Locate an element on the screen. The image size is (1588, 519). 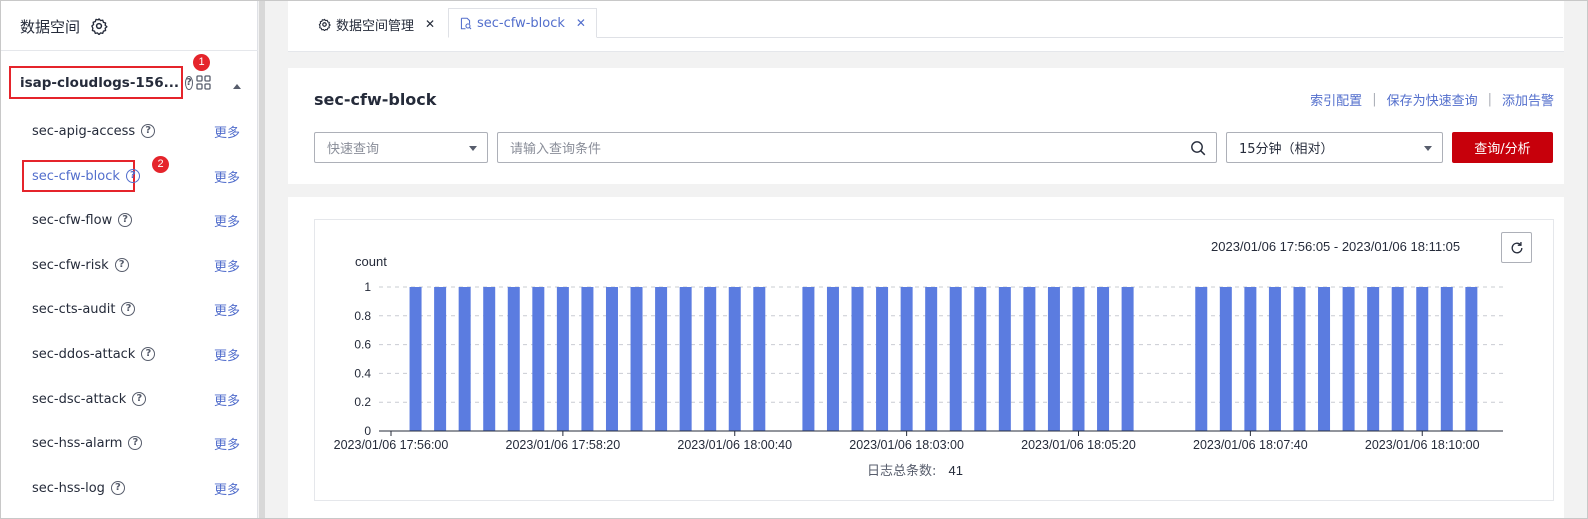
tab-underline is located at coordinates (1073, 37).